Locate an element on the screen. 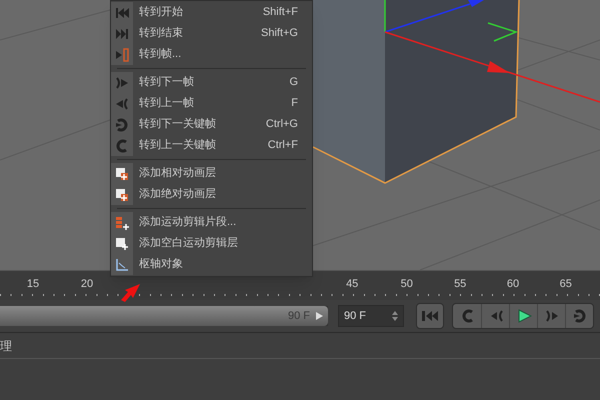 This screenshot has height=400, width=600. ruler-label: 65 is located at coordinates (566, 284).